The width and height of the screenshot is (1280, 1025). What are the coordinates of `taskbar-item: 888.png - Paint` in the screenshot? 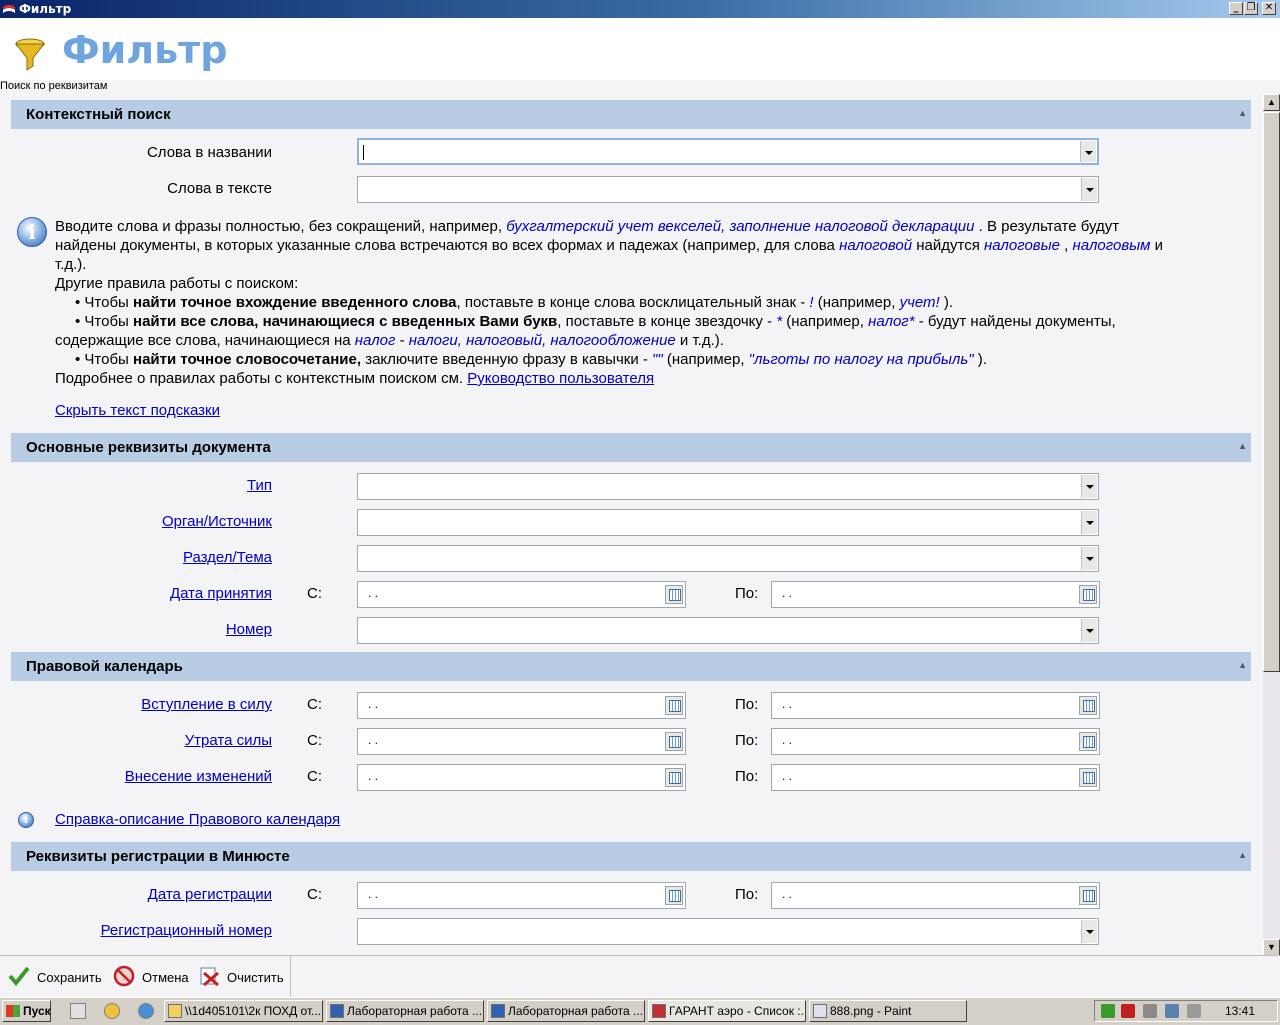 It's located at (888, 1011).